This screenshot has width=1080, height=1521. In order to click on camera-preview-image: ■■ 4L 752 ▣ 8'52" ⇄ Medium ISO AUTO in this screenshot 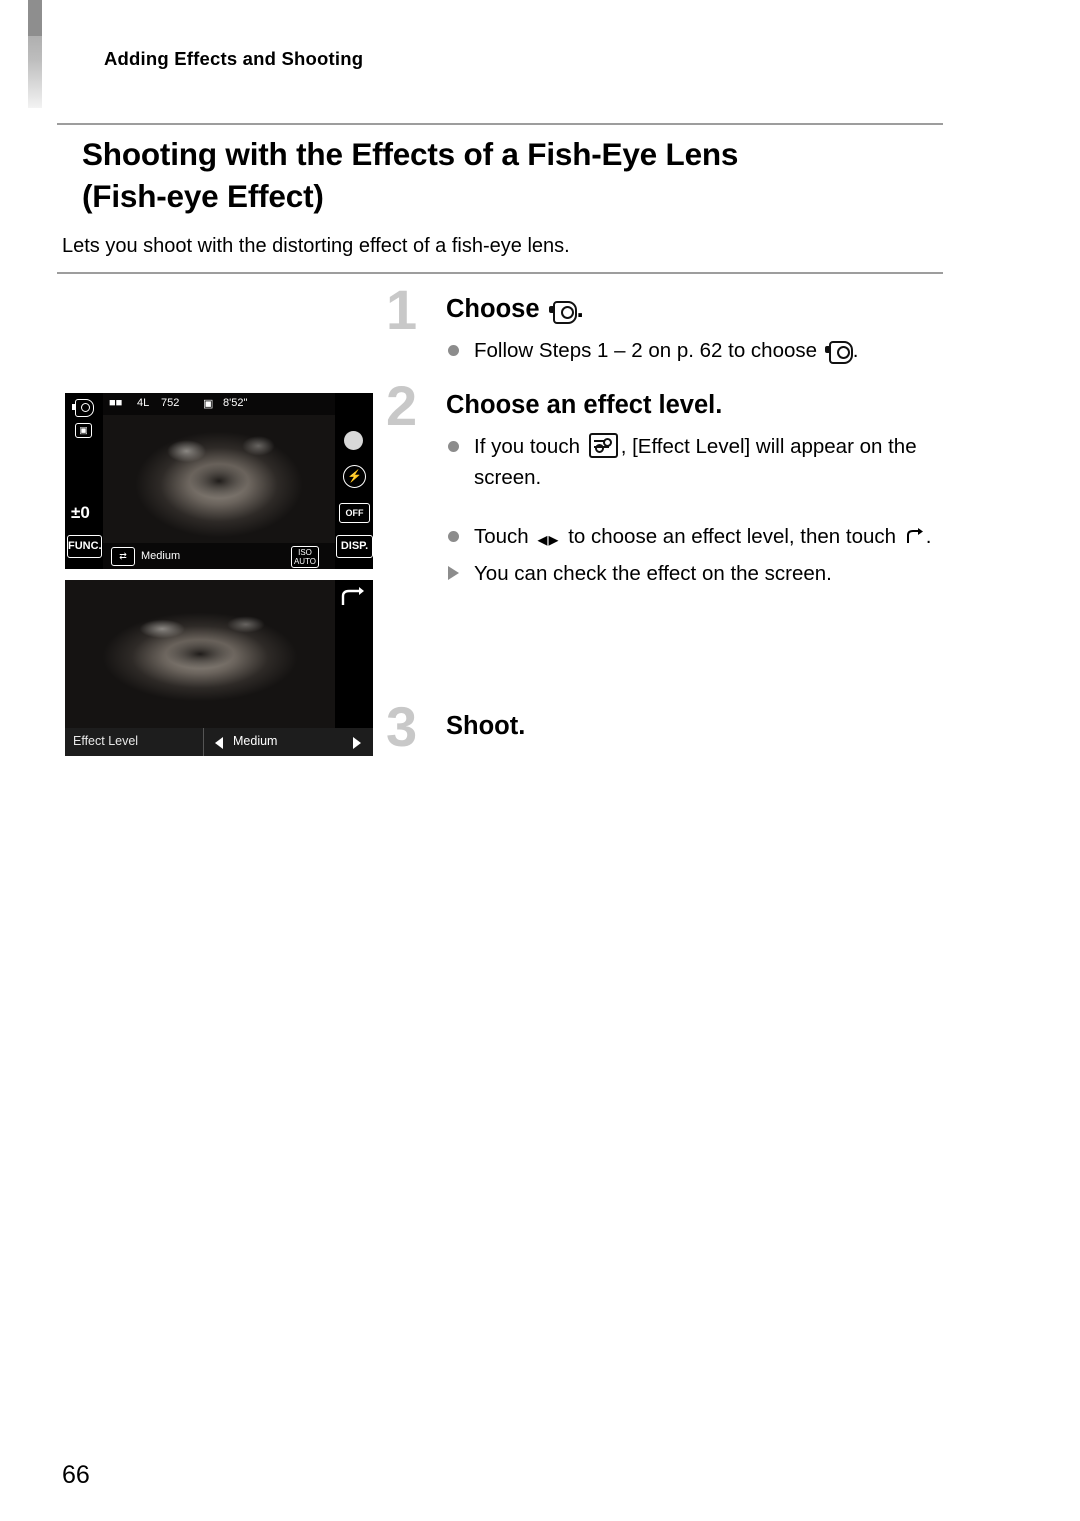, I will do `click(219, 481)`.